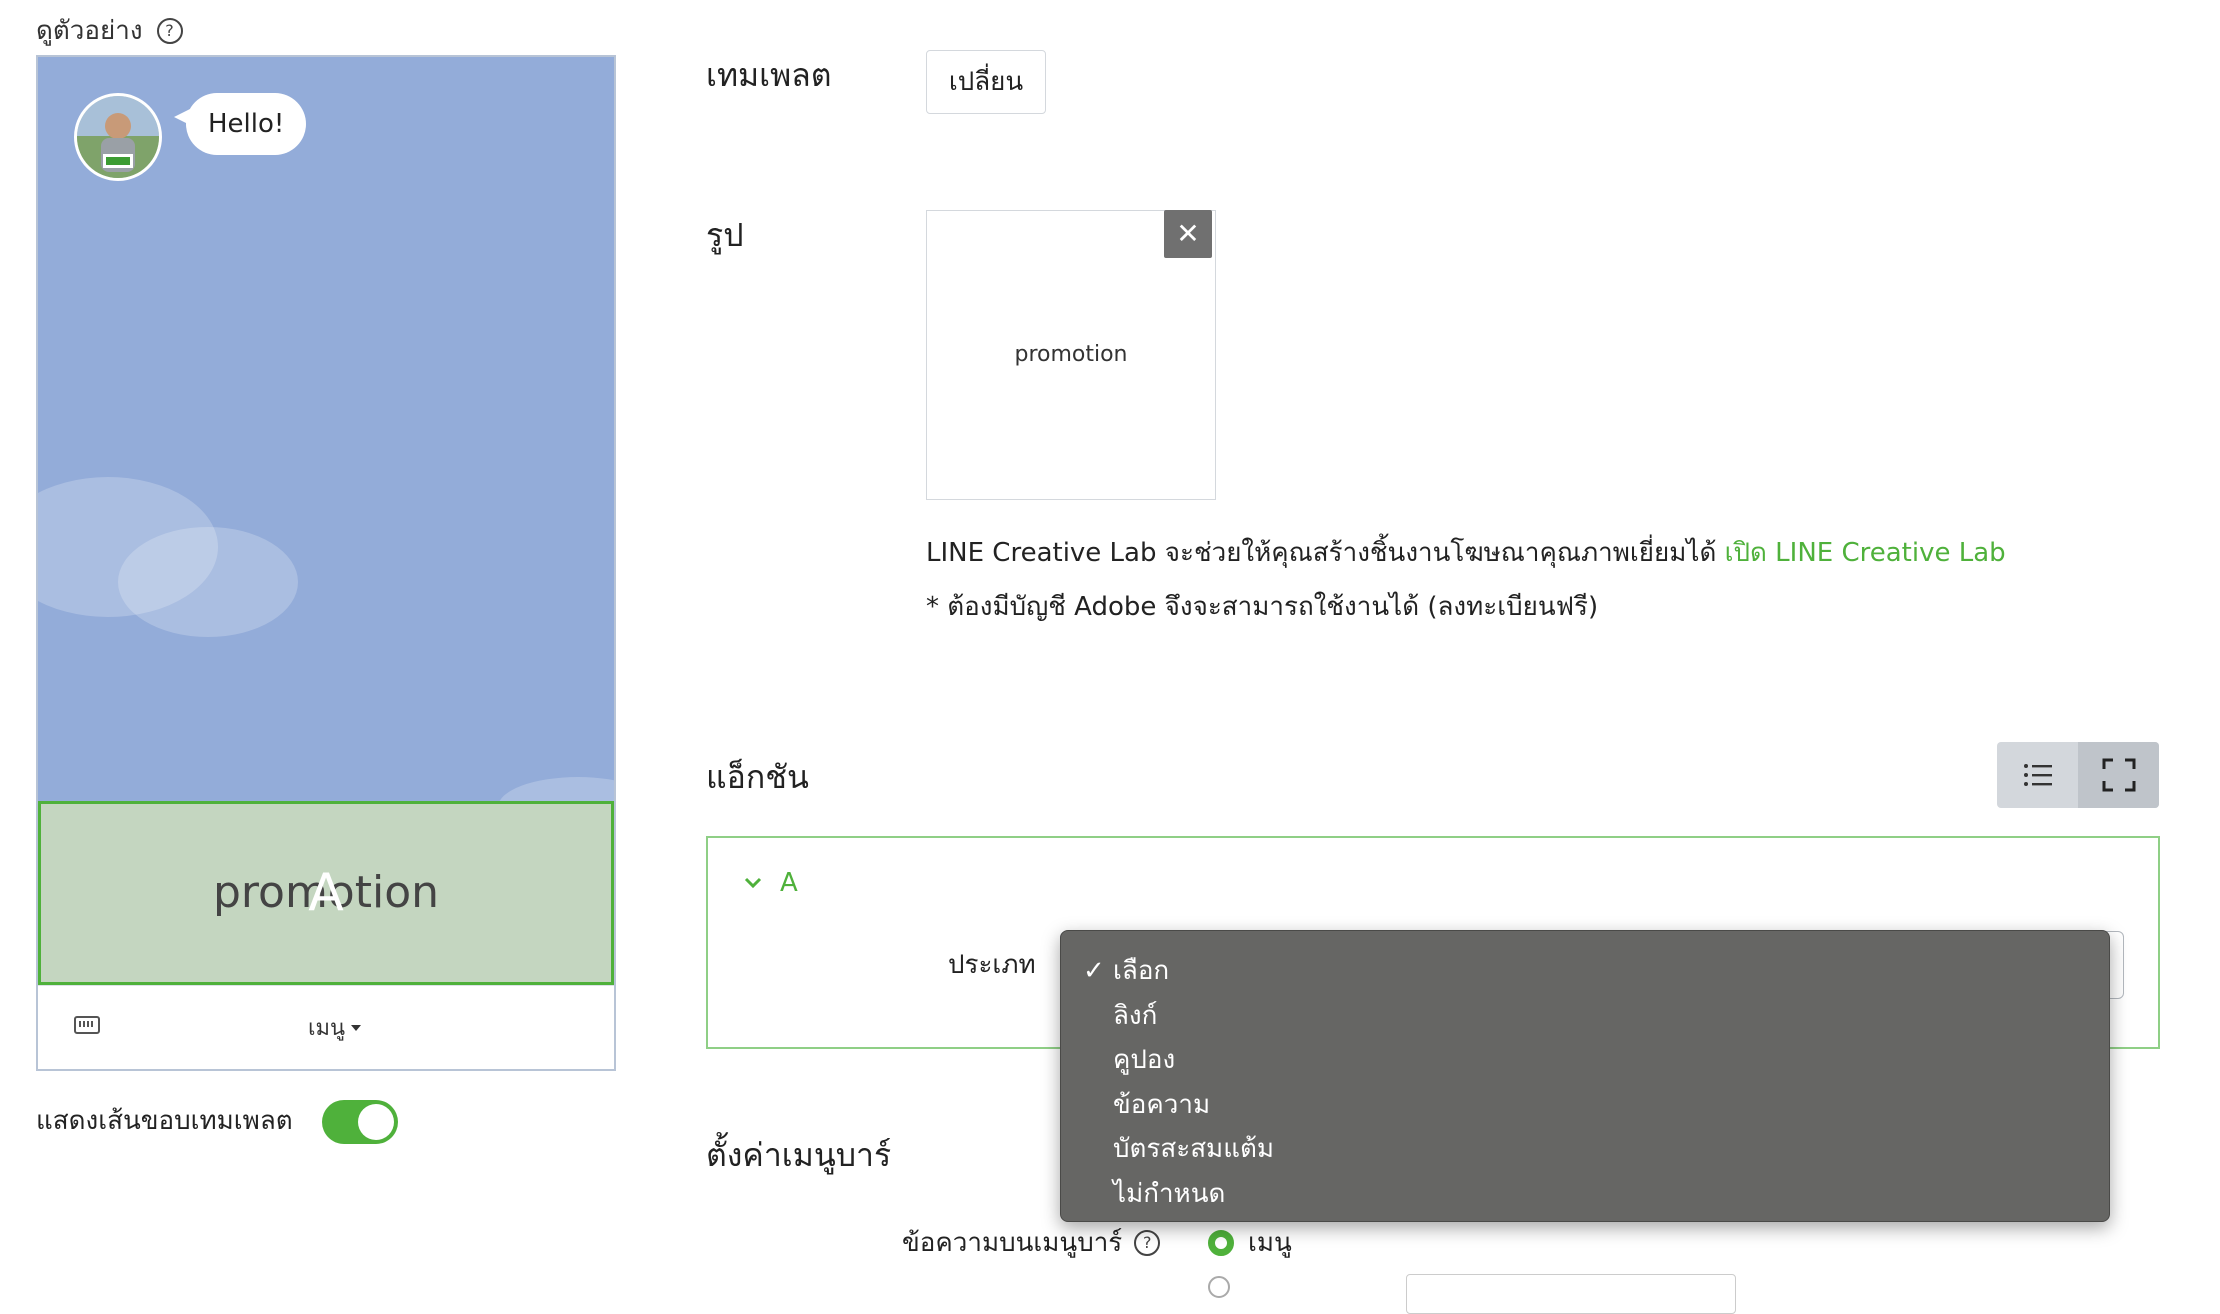 This screenshot has height=1314, width=2220. Describe the element at coordinates (1270, 1243) in the screenshot. I see `radio-option-menu-label: เมนู` at that location.